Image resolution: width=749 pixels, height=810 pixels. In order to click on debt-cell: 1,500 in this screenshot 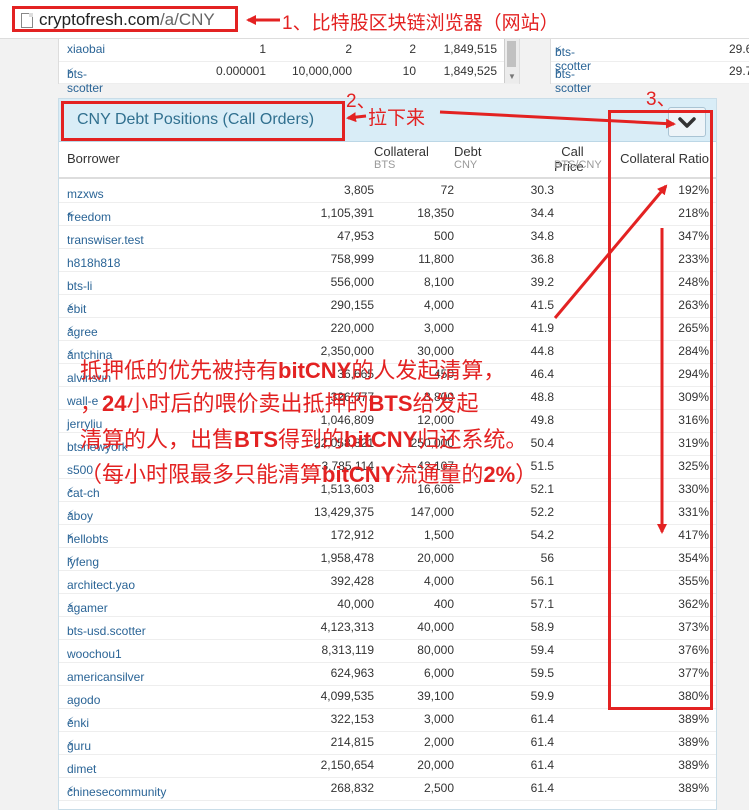, I will do `click(438, 535)`.